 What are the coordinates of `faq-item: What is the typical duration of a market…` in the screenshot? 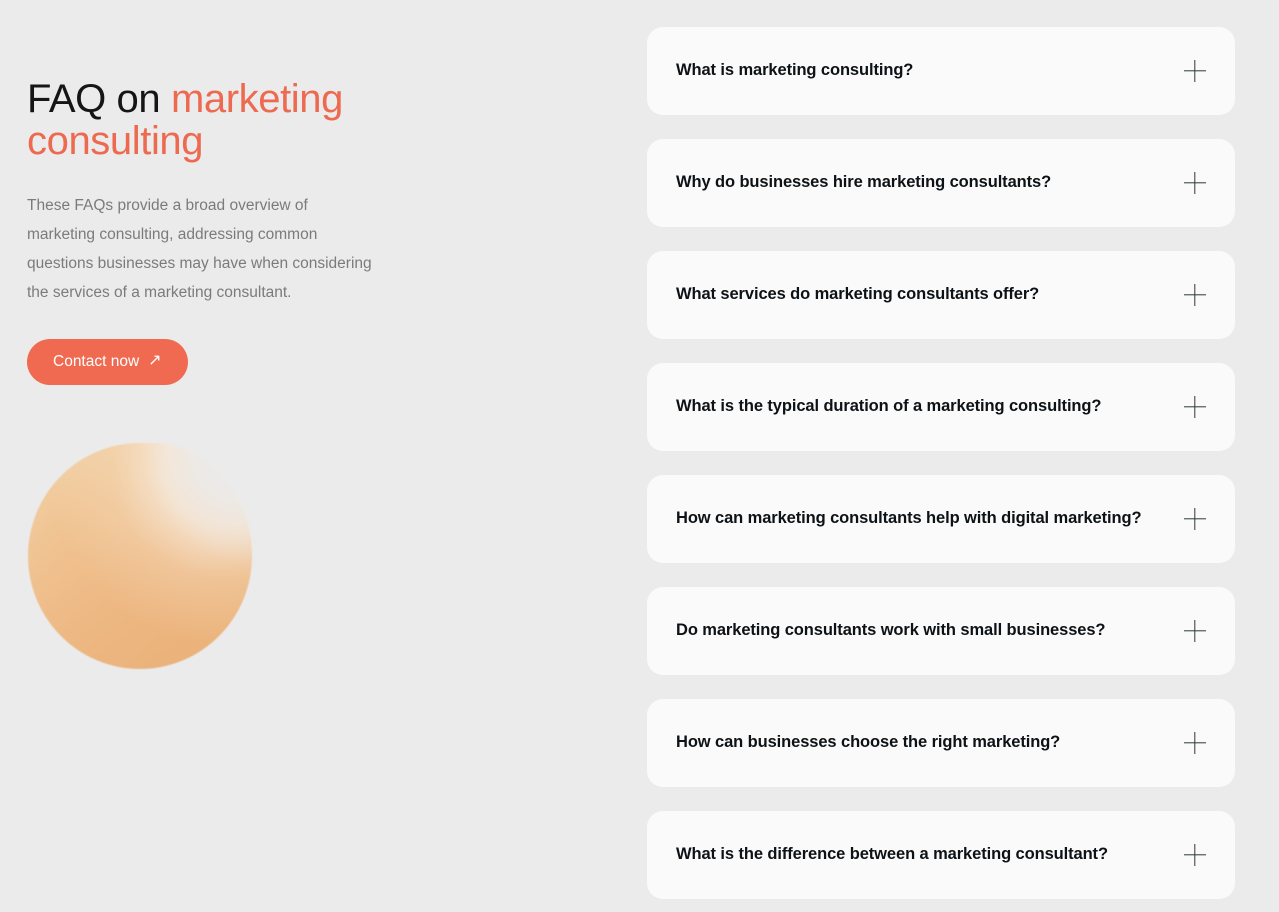 It's located at (941, 407).